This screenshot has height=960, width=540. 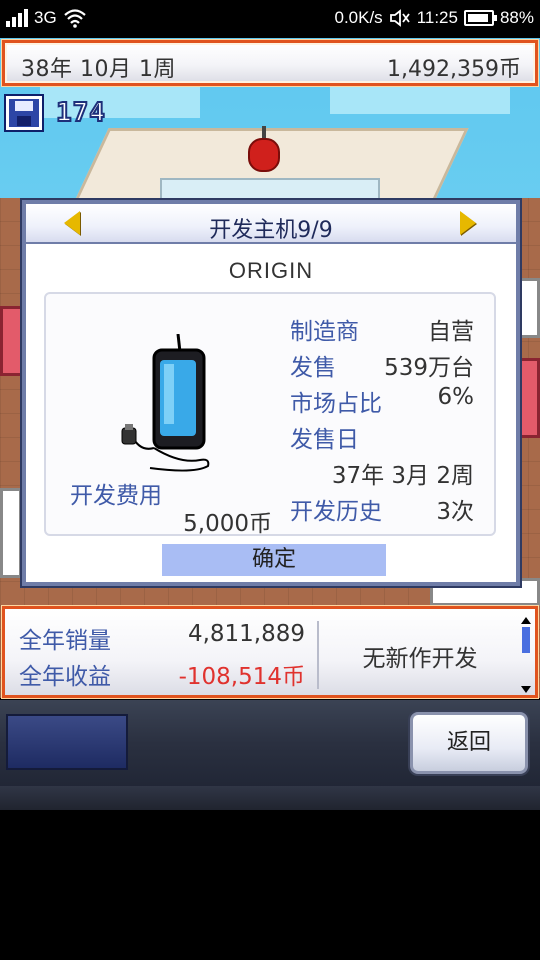 What do you see at coordinates (98, 69) in the screenshot?
I see `game-date: 38年 10月 1周` at bounding box center [98, 69].